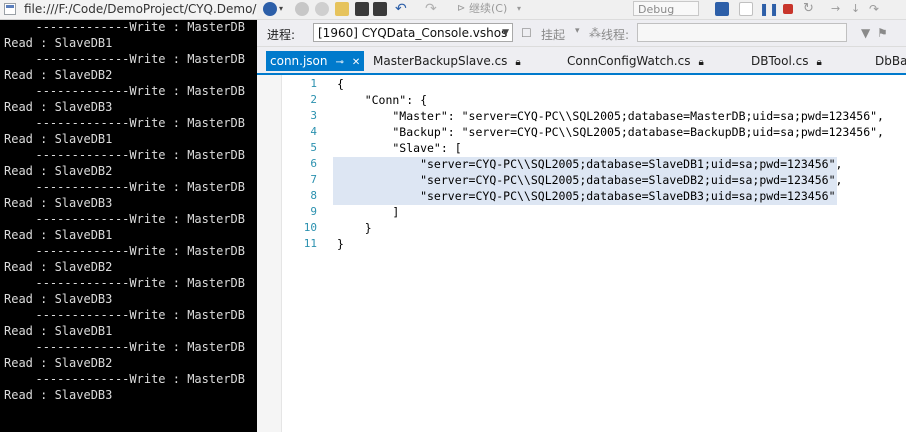 This screenshot has width=906, height=432. Describe the element at coordinates (635, 61) in the screenshot. I see `tab-connconfigwatch-cs: ConnConfigWatch.cs 🔒︎` at that location.